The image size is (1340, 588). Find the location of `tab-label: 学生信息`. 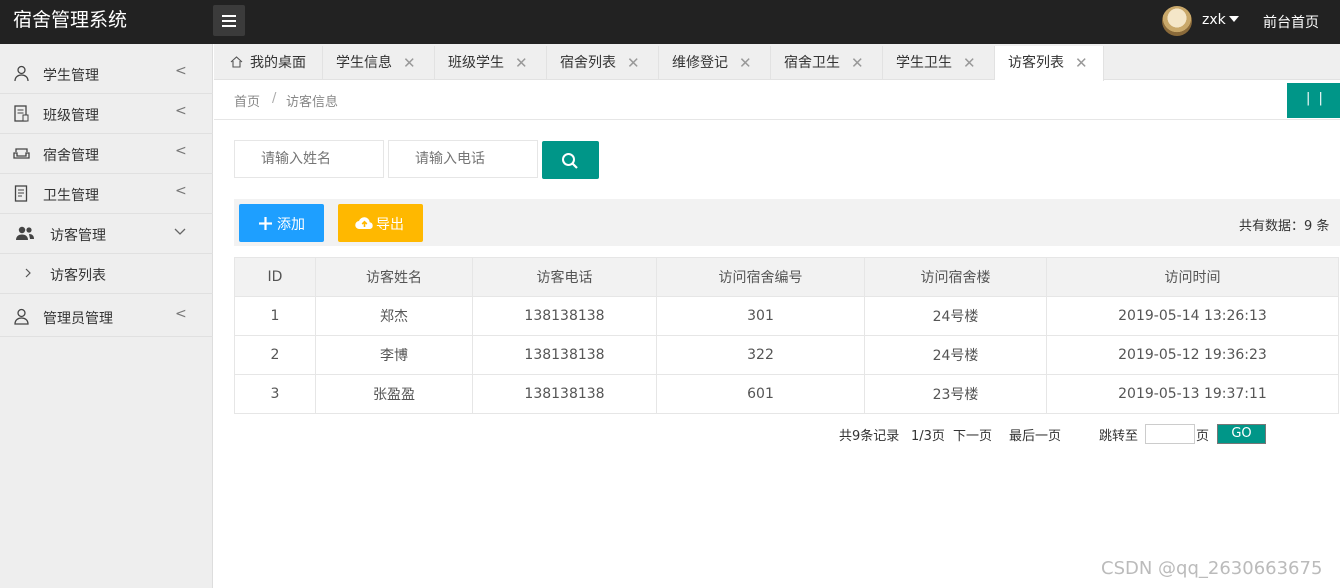

tab-label: 学生信息 is located at coordinates (364, 63).